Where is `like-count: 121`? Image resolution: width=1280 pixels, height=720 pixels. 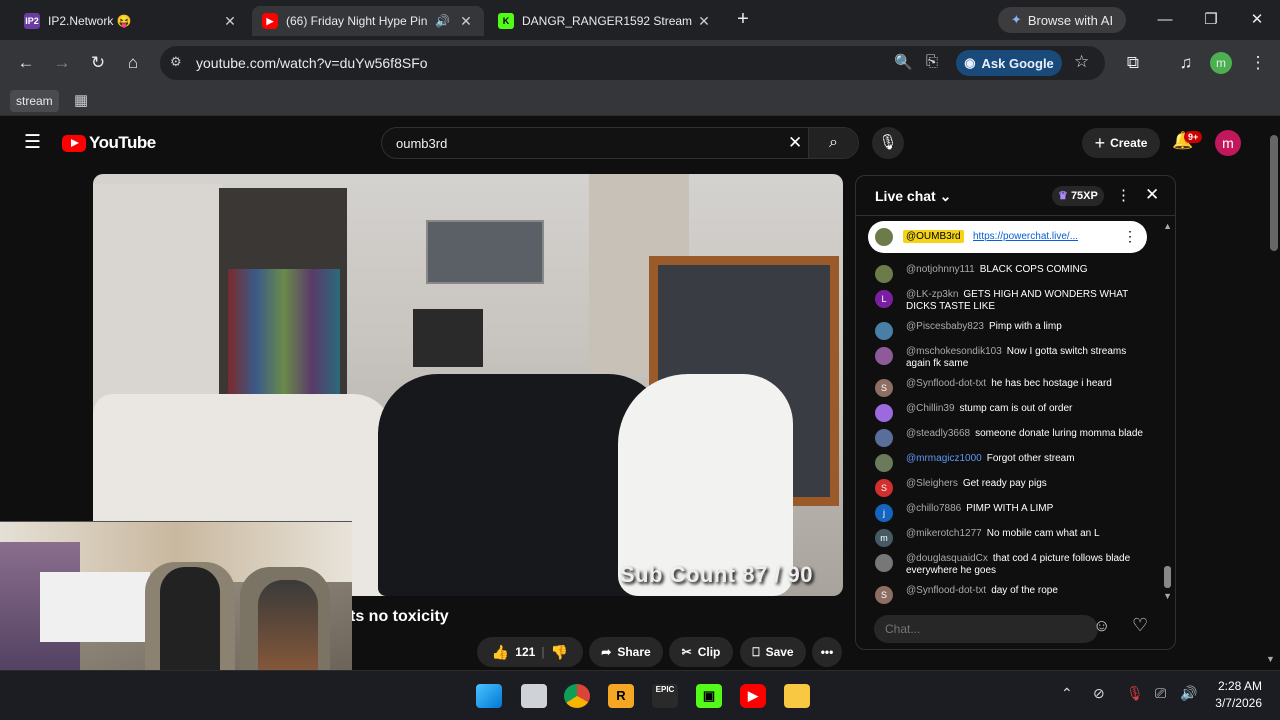
like-count: 121 is located at coordinates (525, 652).